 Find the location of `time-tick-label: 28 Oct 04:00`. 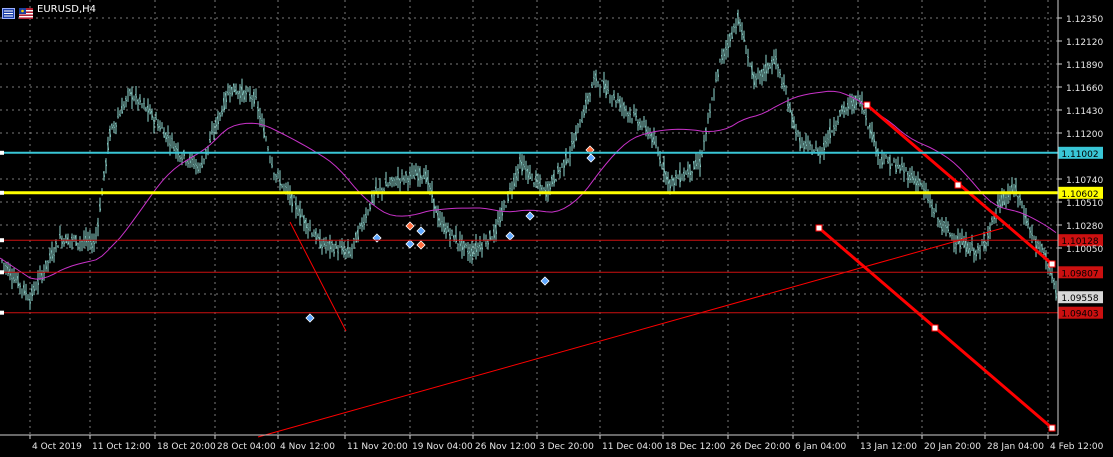

time-tick-label: 28 Oct 04:00 is located at coordinates (246, 447).